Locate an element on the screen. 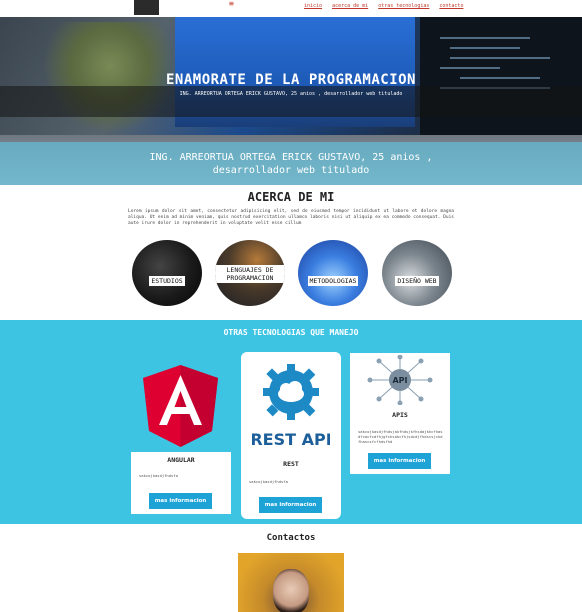 This screenshot has width=582, height=612. nav-link-contacto: contacto is located at coordinates (451, 6).